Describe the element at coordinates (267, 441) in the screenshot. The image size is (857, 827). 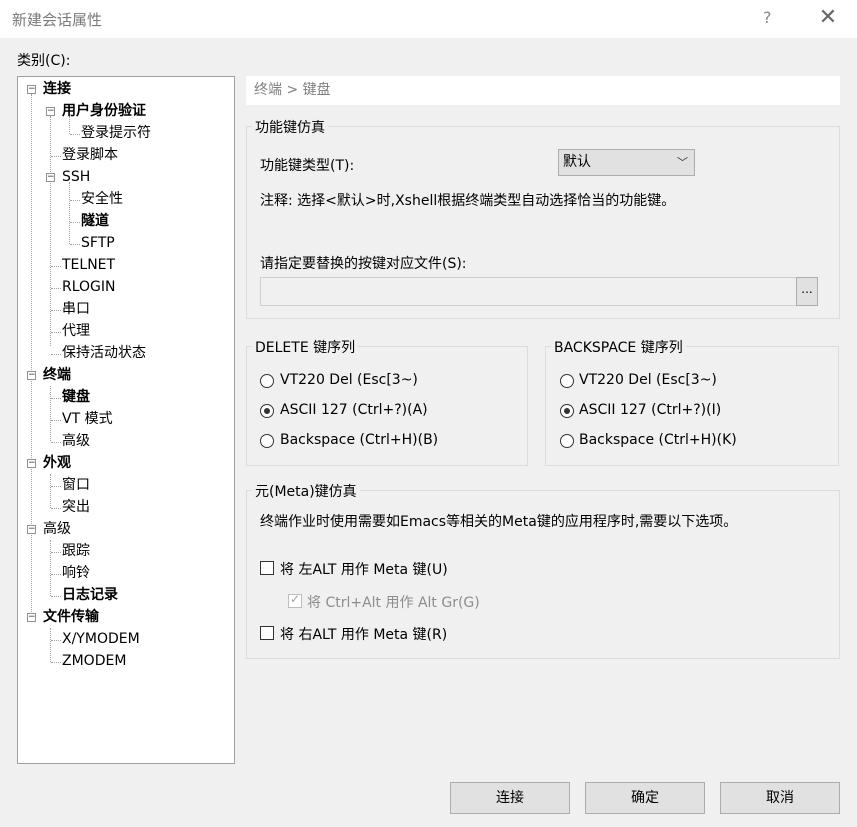
I see `delete-radio-backspace` at that location.